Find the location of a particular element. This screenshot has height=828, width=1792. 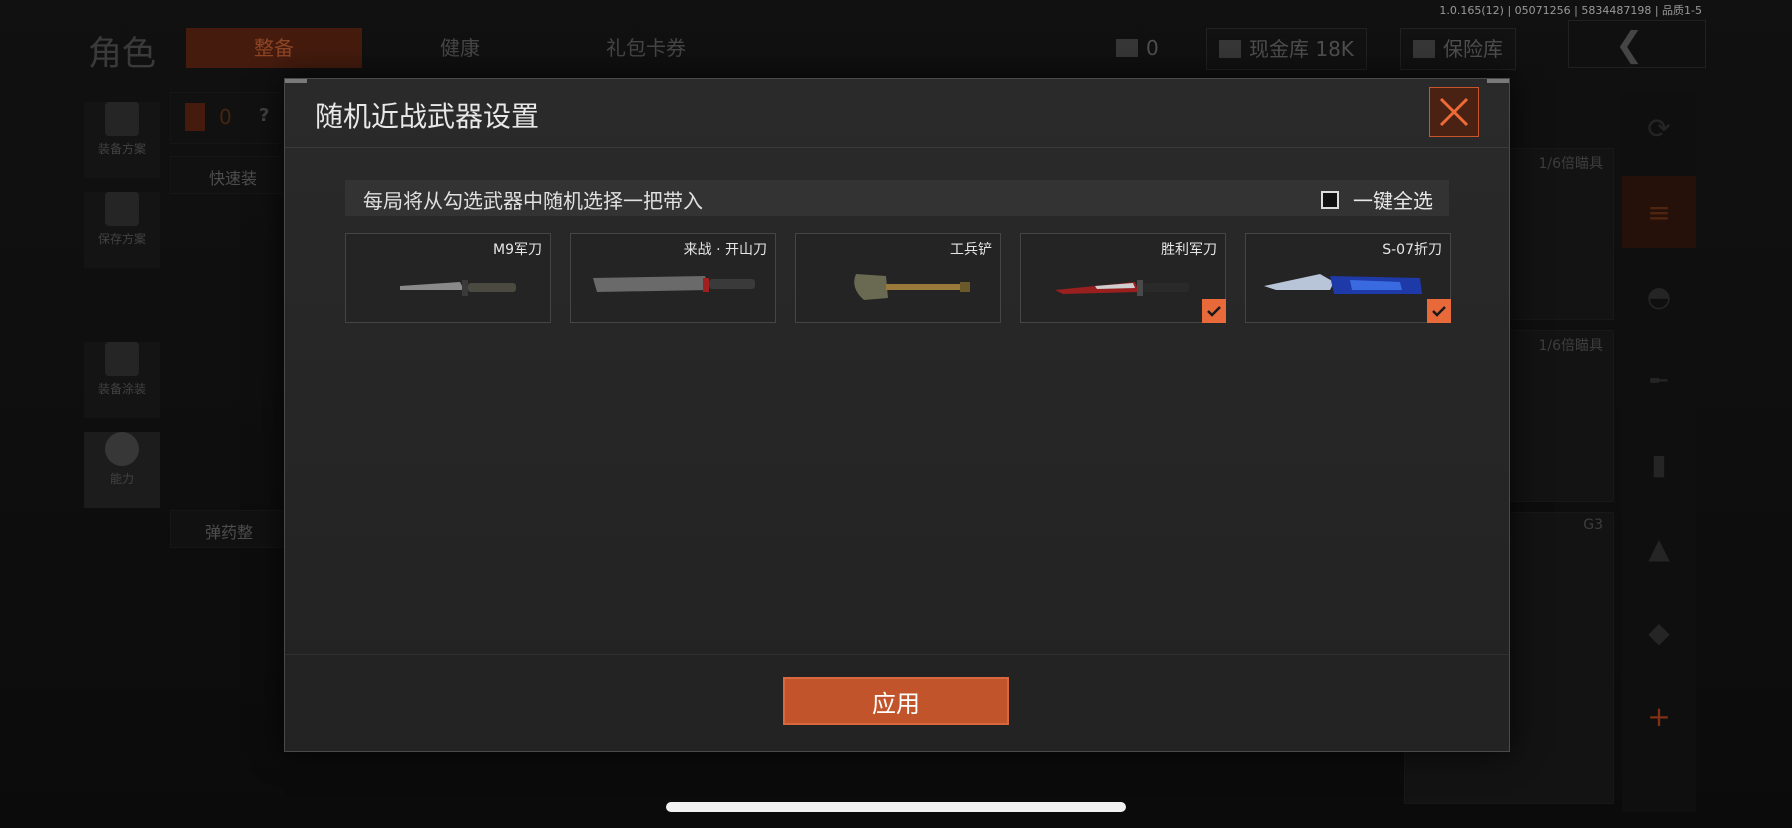

shovel-icon is located at coordinates (912, 287).